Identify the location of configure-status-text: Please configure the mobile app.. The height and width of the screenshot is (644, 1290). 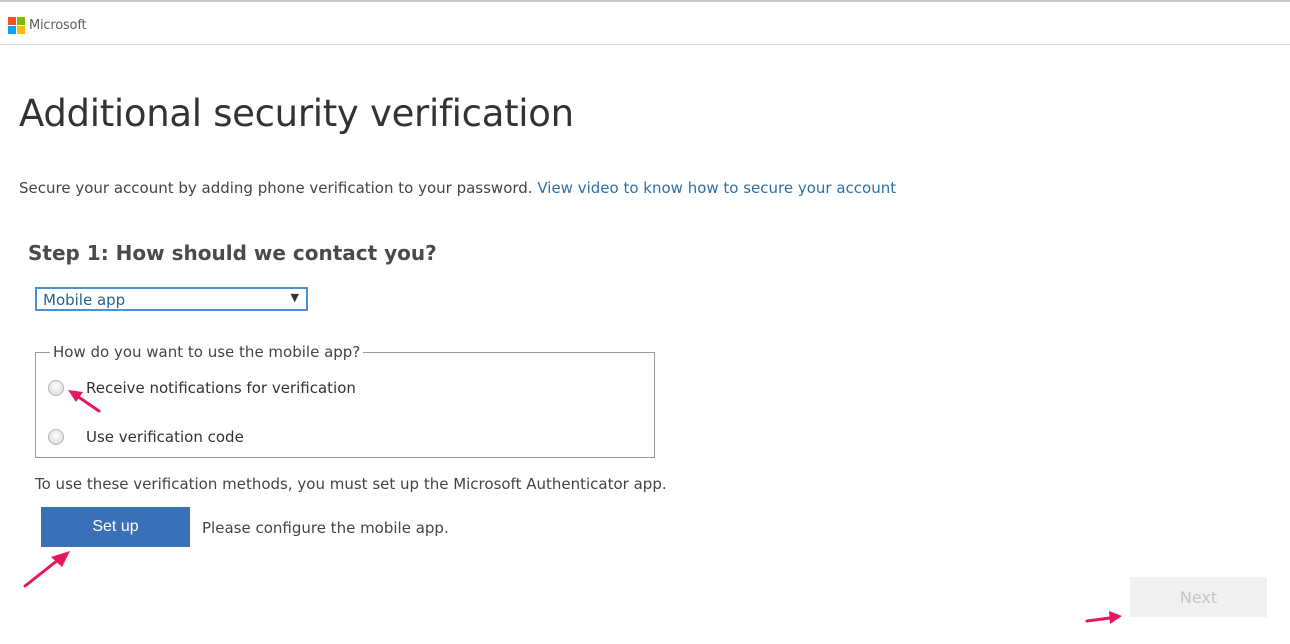
(325, 528).